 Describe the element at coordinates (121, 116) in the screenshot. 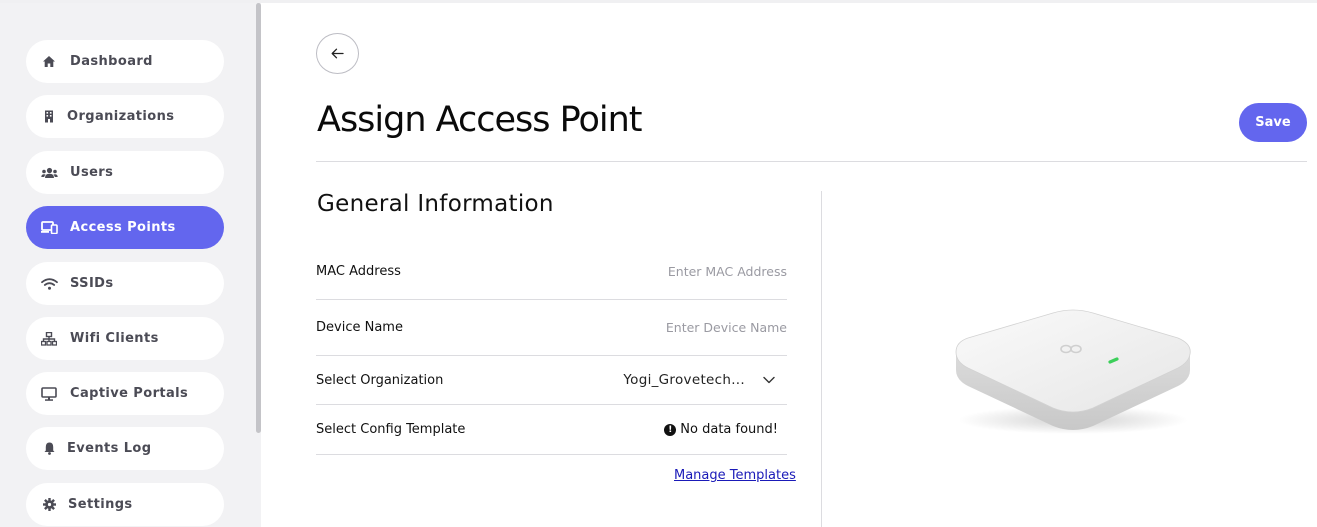

I see `sidebar-item-label: Organizations` at that location.